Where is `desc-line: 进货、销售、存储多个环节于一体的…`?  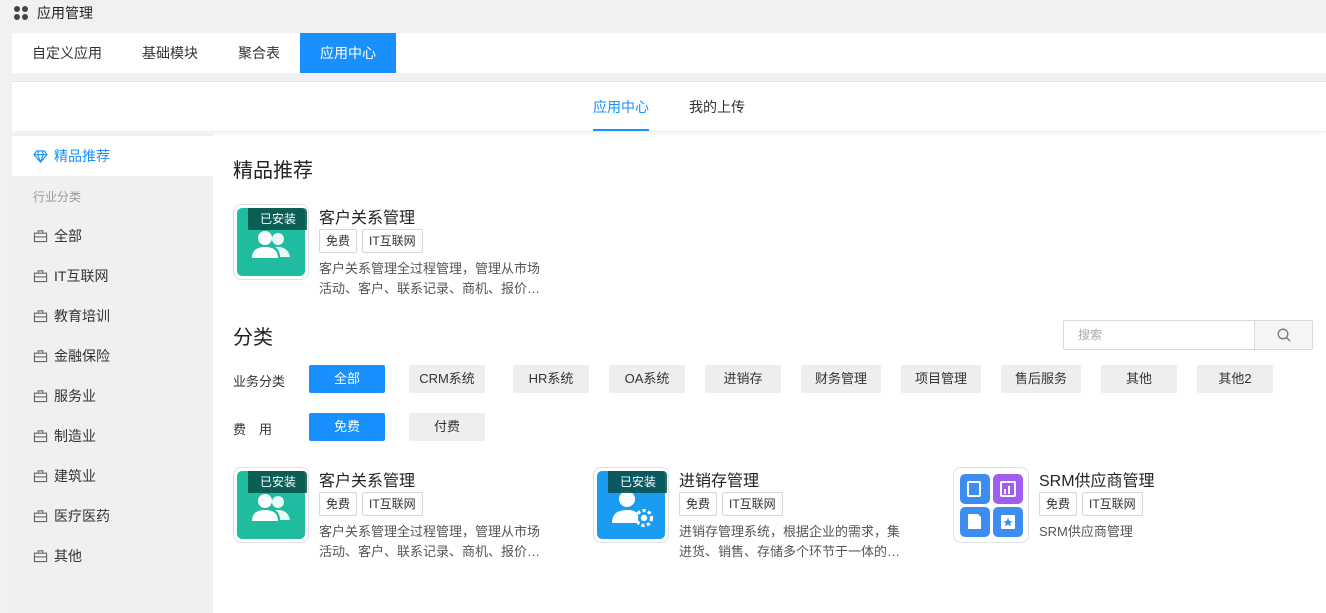 desc-line: 进货、销售、存储多个环节于一体的… is located at coordinates (790, 551).